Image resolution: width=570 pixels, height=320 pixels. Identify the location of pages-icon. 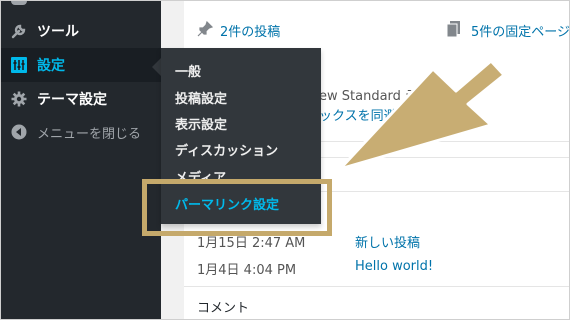
(454, 29).